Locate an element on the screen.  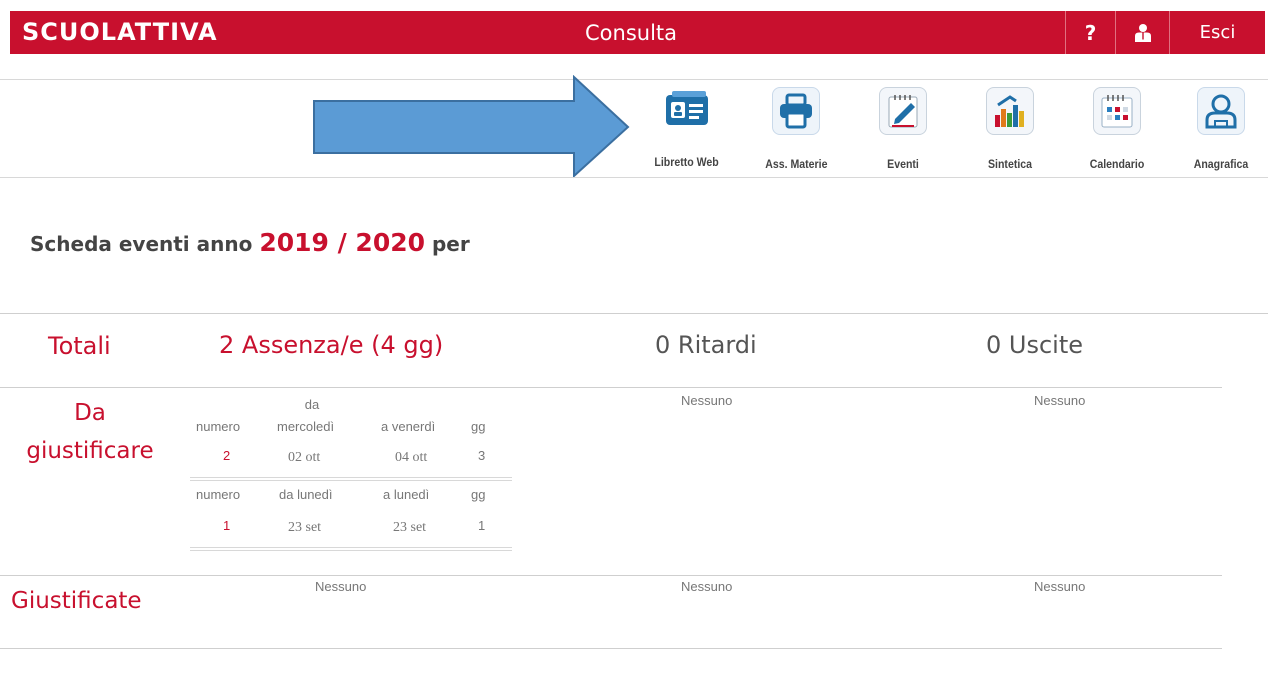
table-bottom-divider is located at coordinates (611, 648).